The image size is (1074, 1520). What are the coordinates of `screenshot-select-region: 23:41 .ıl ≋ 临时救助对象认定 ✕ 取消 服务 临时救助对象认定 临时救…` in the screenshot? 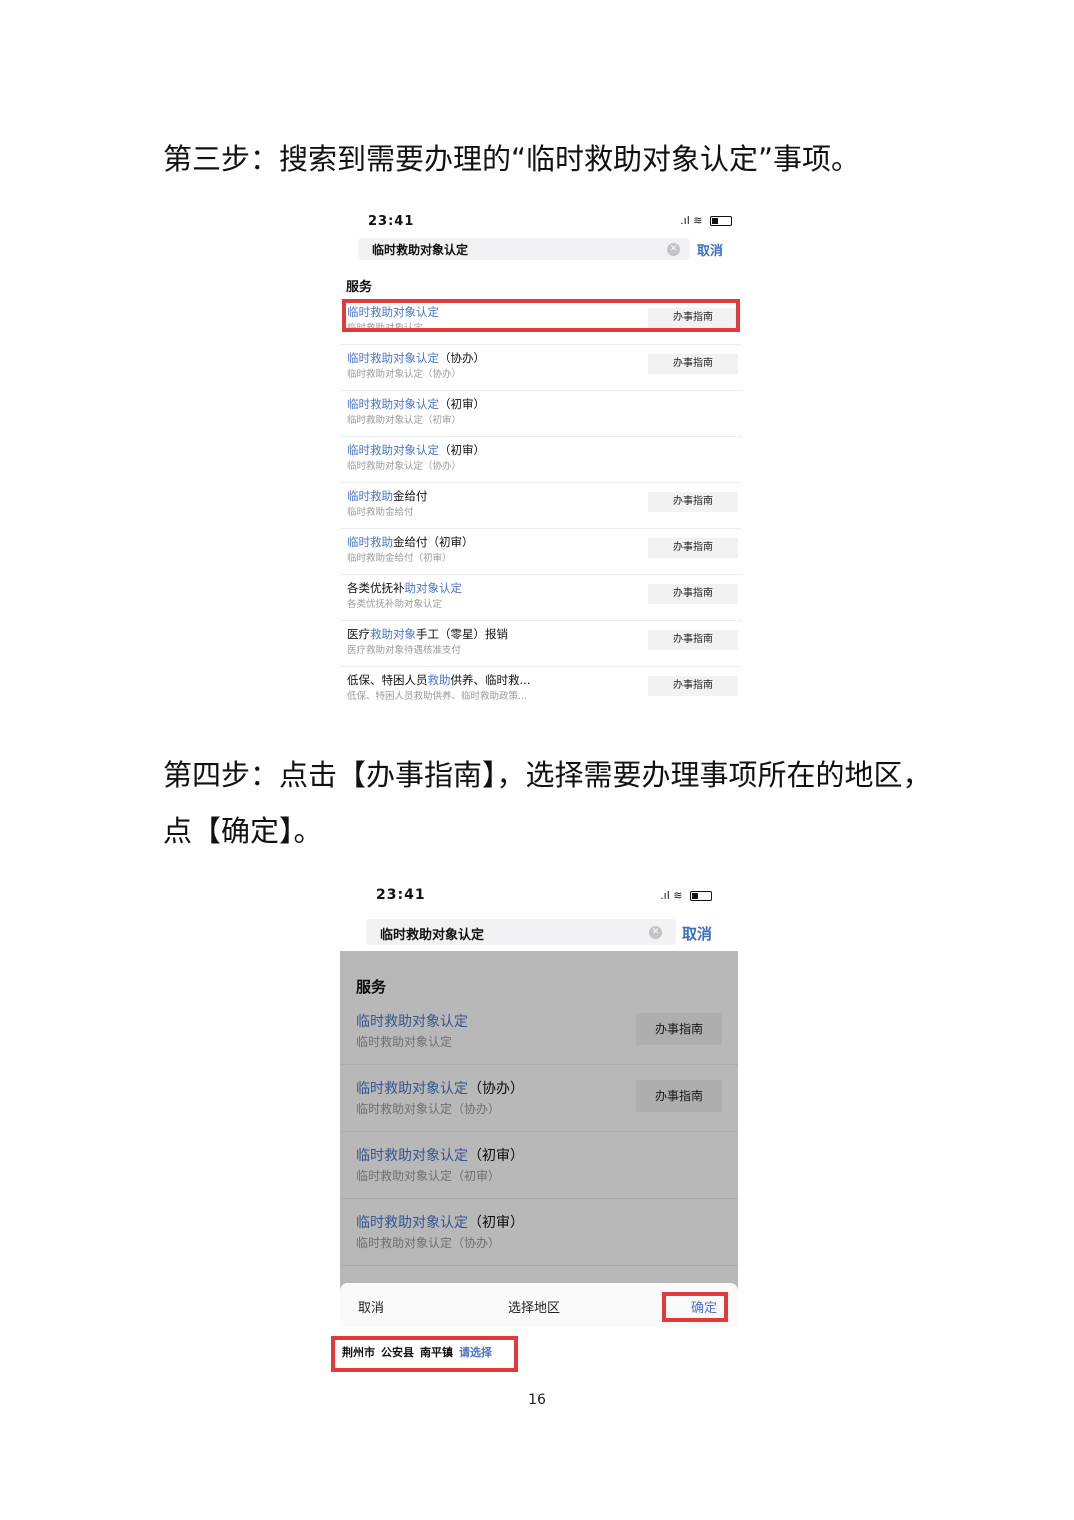 It's located at (539, 1128).